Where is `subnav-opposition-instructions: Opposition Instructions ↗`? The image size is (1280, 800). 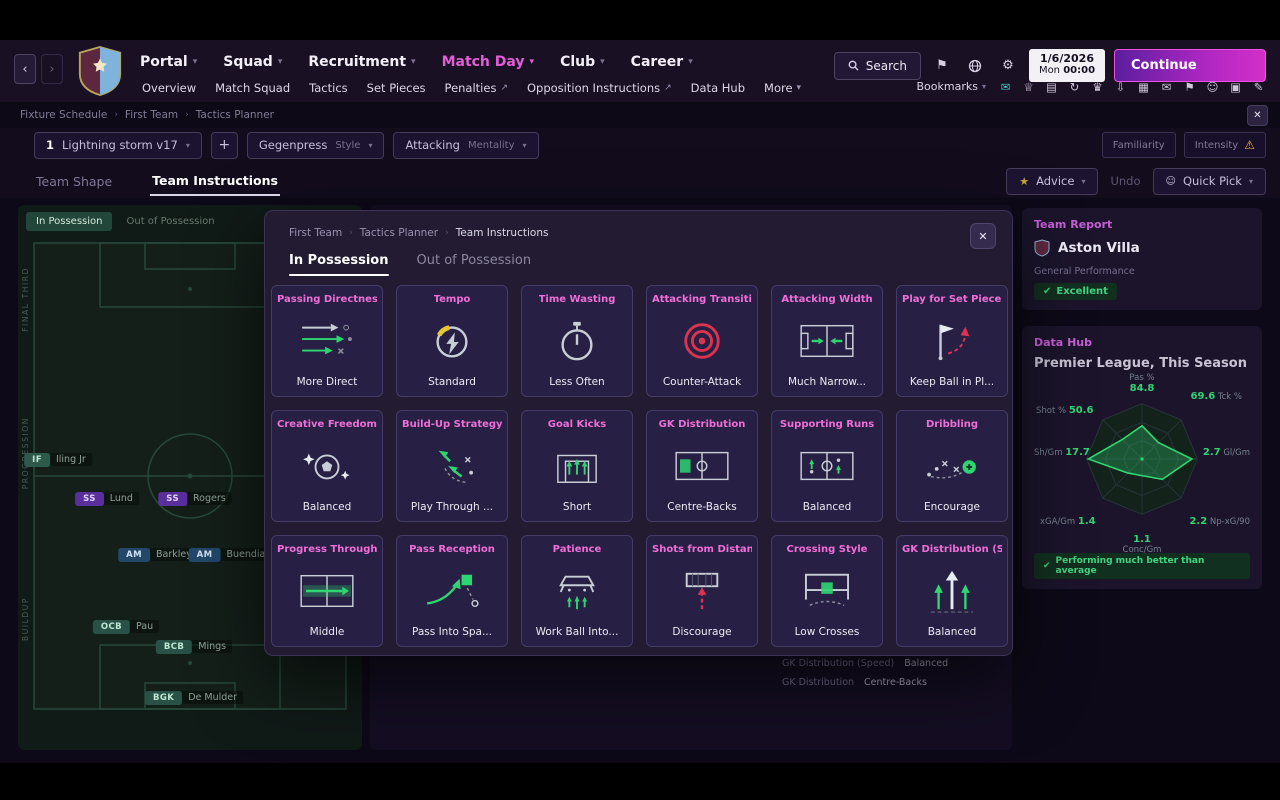
subnav-opposition-instructions: Opposition Instructions ↗ is located at coordinates (599, 88).